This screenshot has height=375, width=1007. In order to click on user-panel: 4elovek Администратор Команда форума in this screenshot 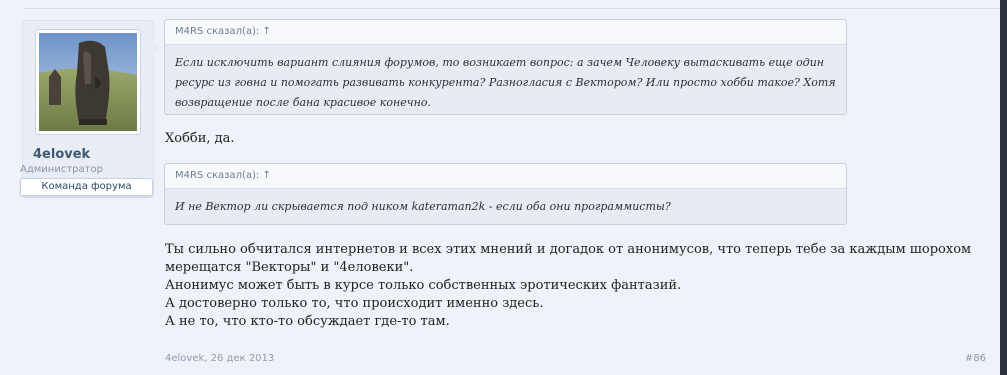, I will do `click(87, 109)`.